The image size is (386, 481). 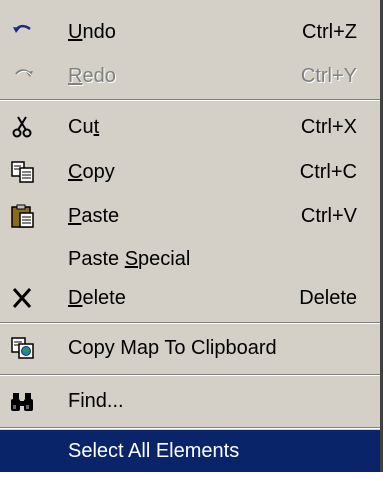 I want to click on menu-item-select-all-label: Select All Elements, so click(x=154, y=451).